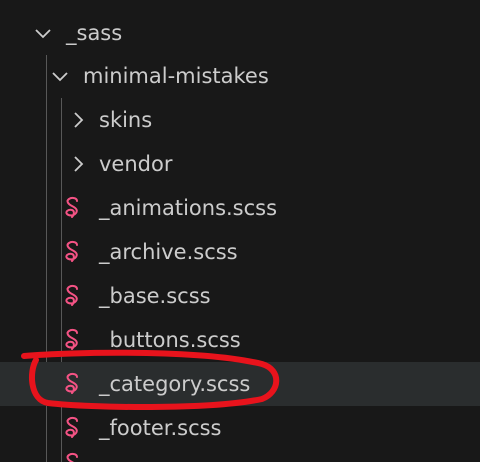 This screenshot has width=480, height=462. I want to click on tree-item-file: _footer.scss, so click(240, 428).